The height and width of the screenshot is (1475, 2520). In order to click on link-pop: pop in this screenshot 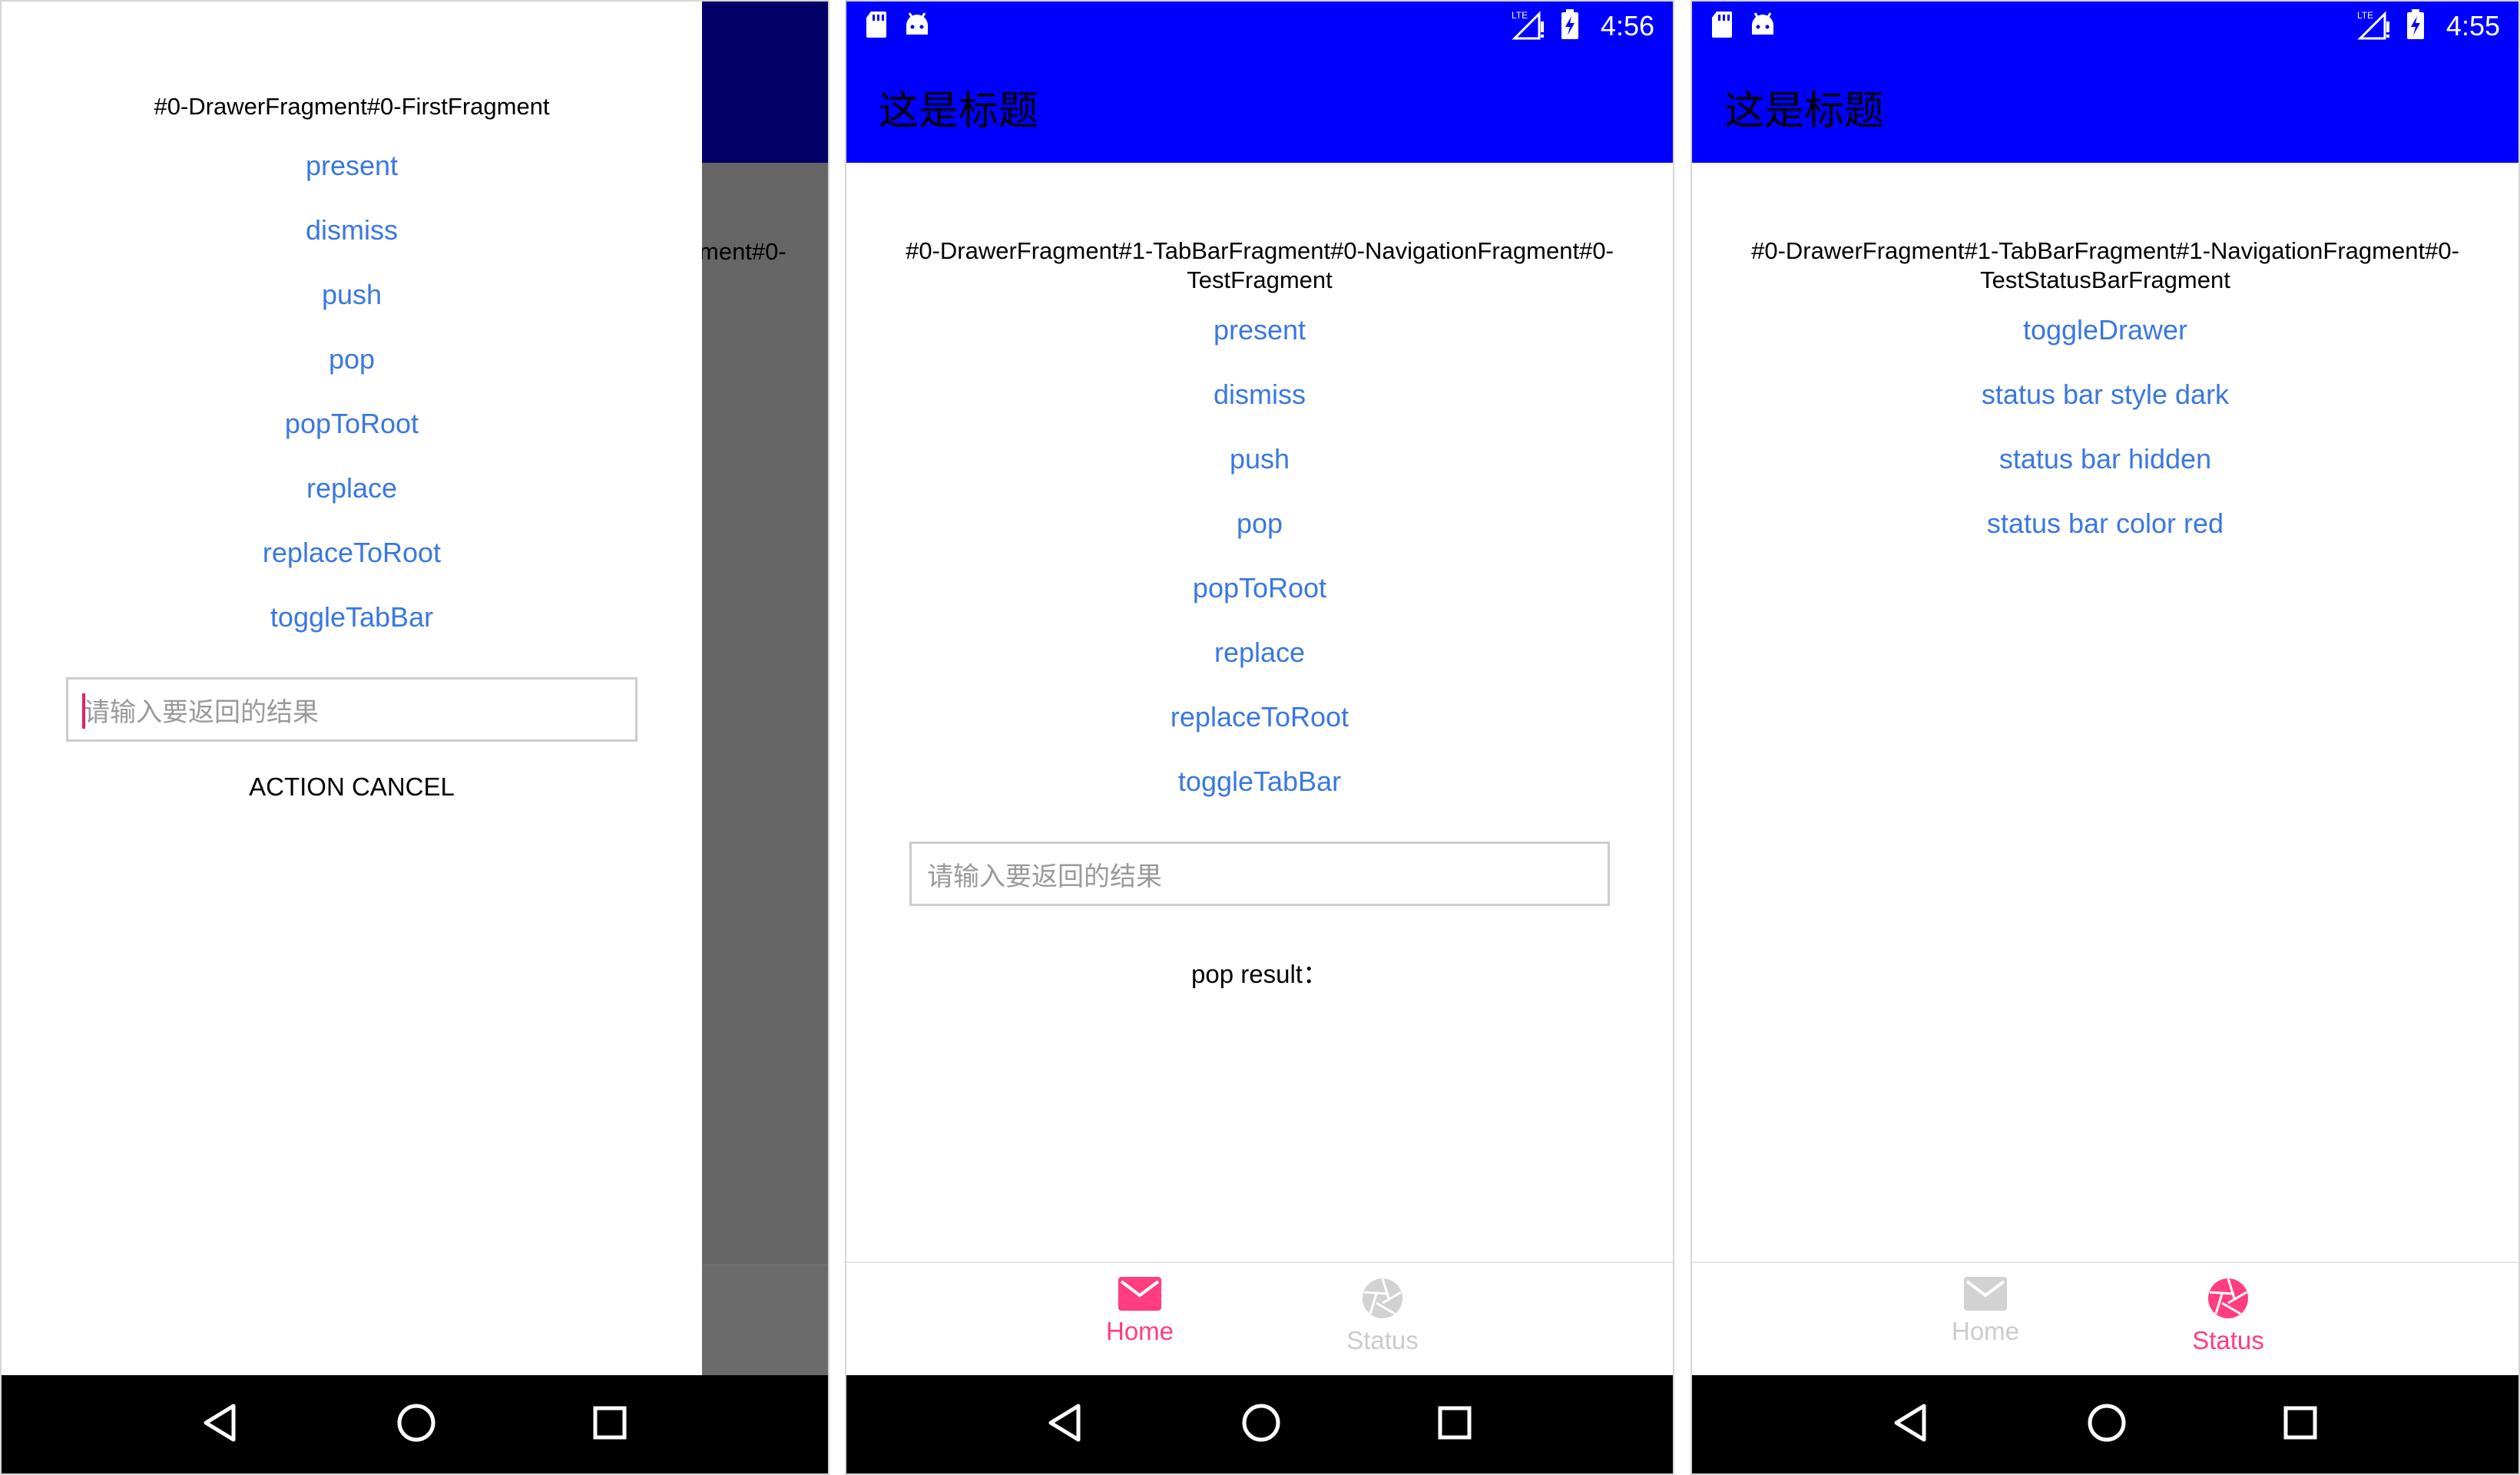, I will do `click(1260, 523)`.